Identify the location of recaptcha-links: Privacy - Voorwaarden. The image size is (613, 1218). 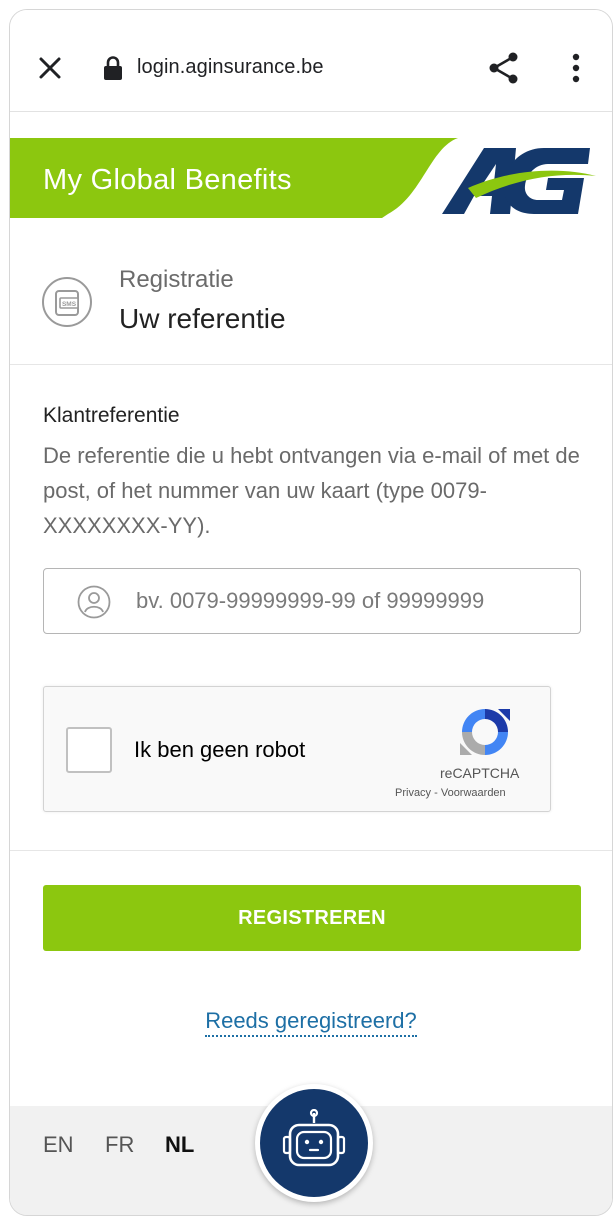
(450, 793).